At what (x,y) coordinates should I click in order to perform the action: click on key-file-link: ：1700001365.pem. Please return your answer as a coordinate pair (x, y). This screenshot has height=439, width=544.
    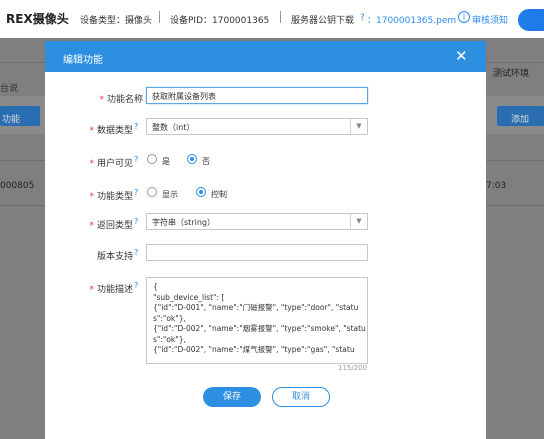
    Looking at the image, I should click on (411, 19).